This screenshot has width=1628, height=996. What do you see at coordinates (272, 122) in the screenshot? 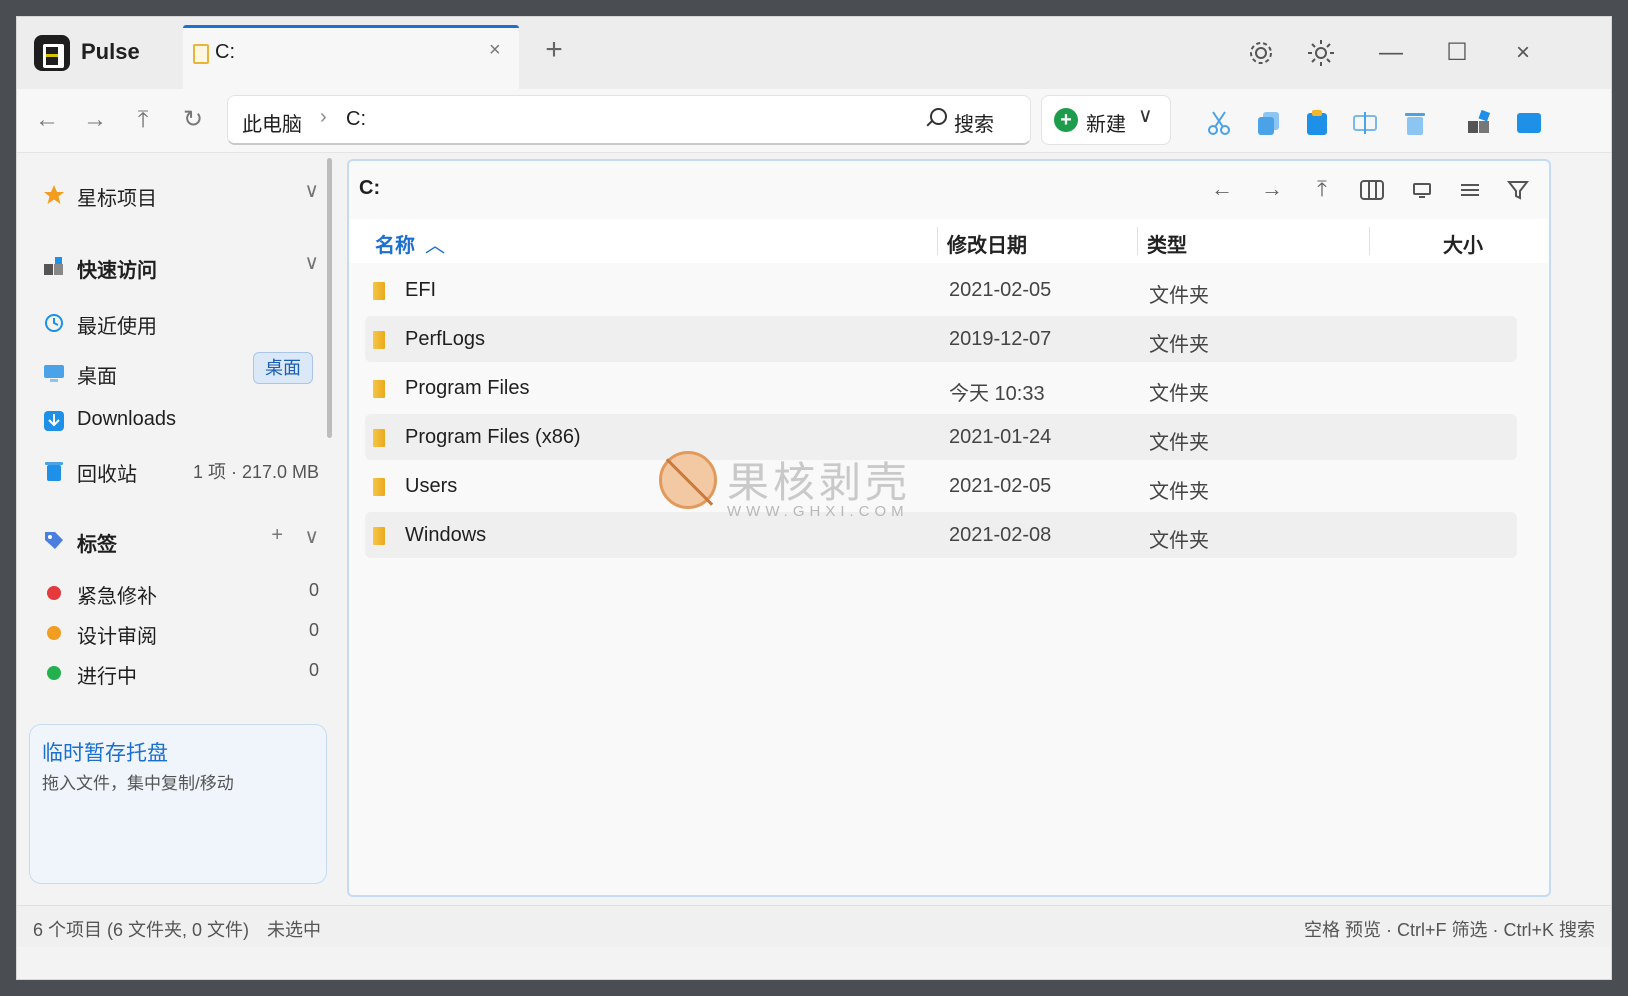
I see `breadcrumb-this-pc: 此电脑` at bounding box center [272, 122].